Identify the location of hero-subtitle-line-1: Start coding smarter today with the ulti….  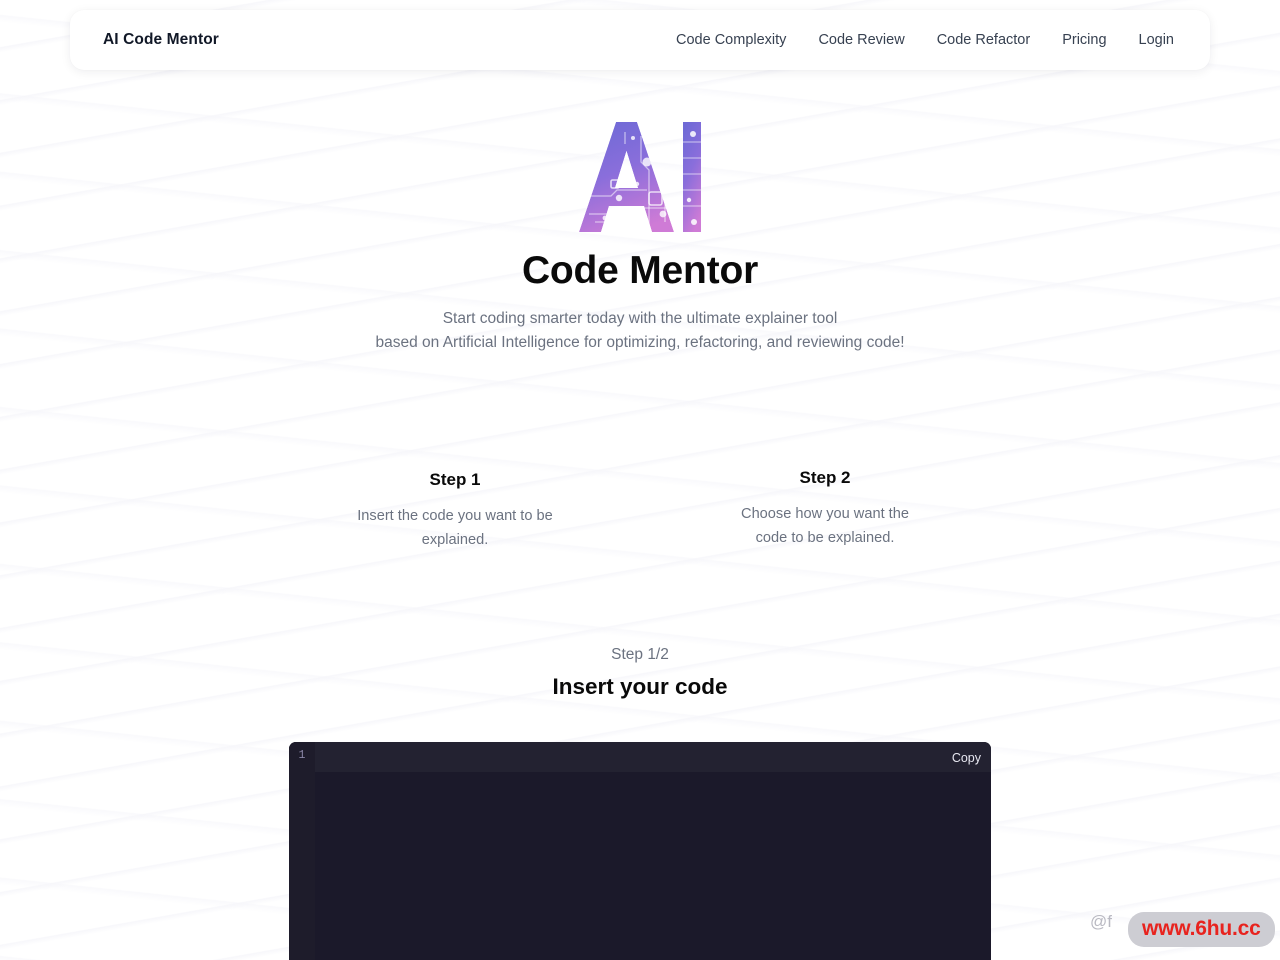
(640, 318).